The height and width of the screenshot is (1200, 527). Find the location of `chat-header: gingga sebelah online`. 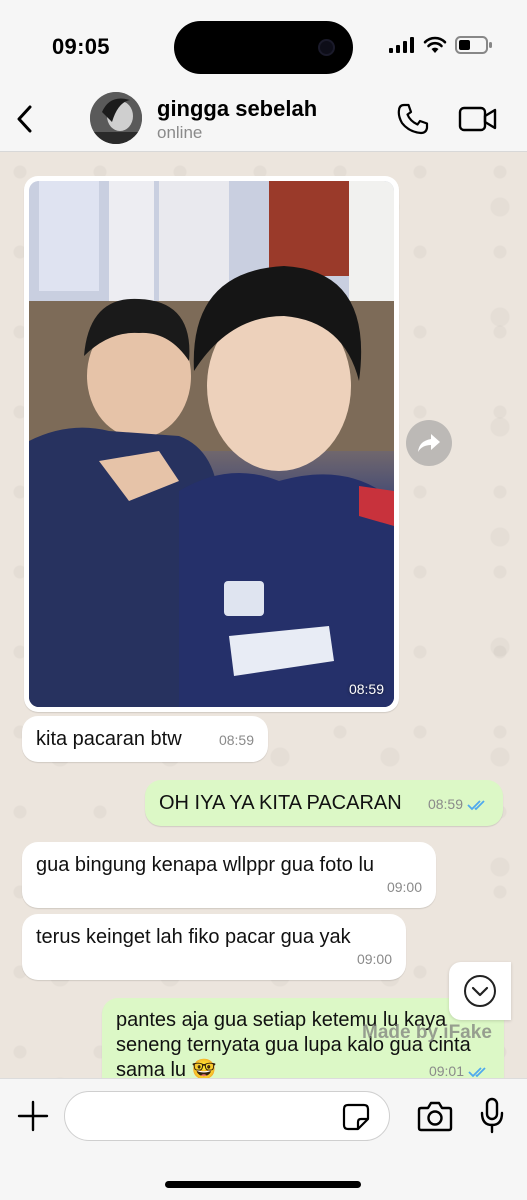

chat-header: gingga sebelah online is located at coordinates (263, 121).